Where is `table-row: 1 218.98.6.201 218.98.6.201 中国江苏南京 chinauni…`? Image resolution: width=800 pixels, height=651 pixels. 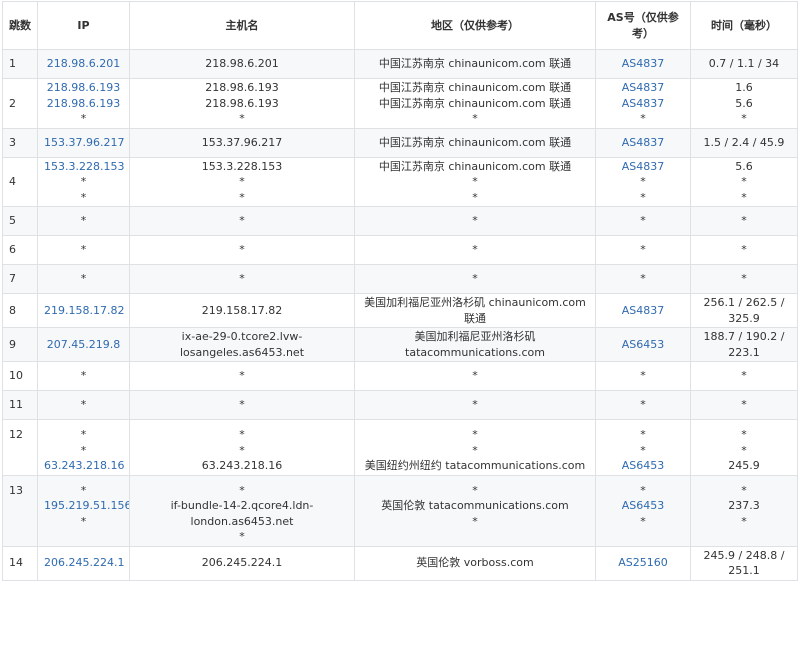
table-row: 1 218.98.6.201 218.98.6.201 中国江苏南京 chinauni… is located at coordinates (400, 64).